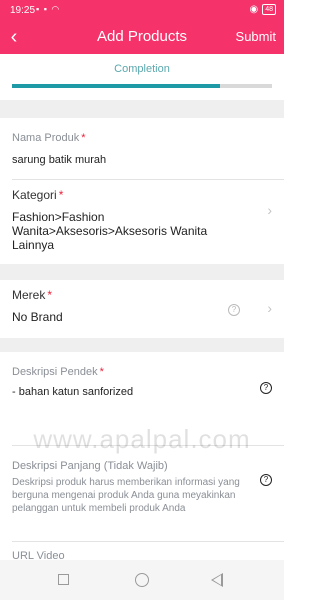 Image resolution: width=320 pixels, height=600 pixels. I want to click on nama-produk-input: sarung batik murah, so click(59, 160).